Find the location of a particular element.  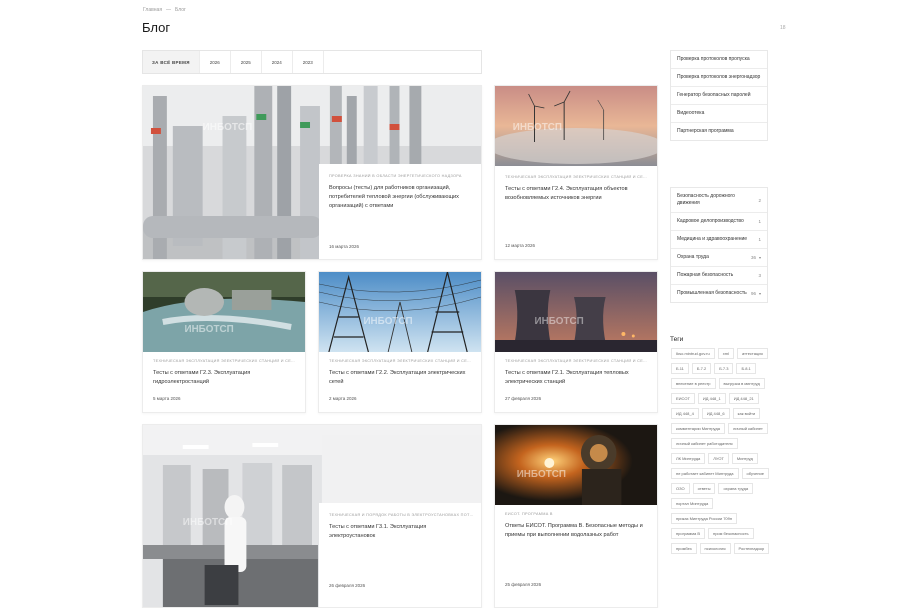

filter-tab-2023: 2023 is located at coordinates (308, 62).